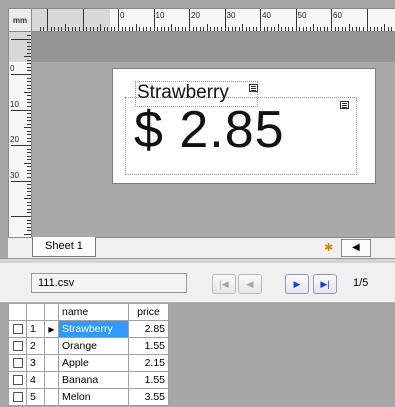 The height and width of the screenshot is (407, 395). I want to click on column-header-name: name, so click(93, 312).